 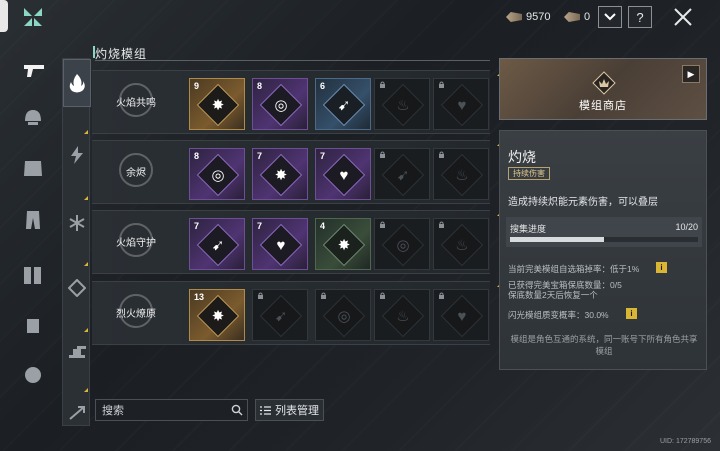 I want to click on module-type-tabs, so click(x=76, y=242).